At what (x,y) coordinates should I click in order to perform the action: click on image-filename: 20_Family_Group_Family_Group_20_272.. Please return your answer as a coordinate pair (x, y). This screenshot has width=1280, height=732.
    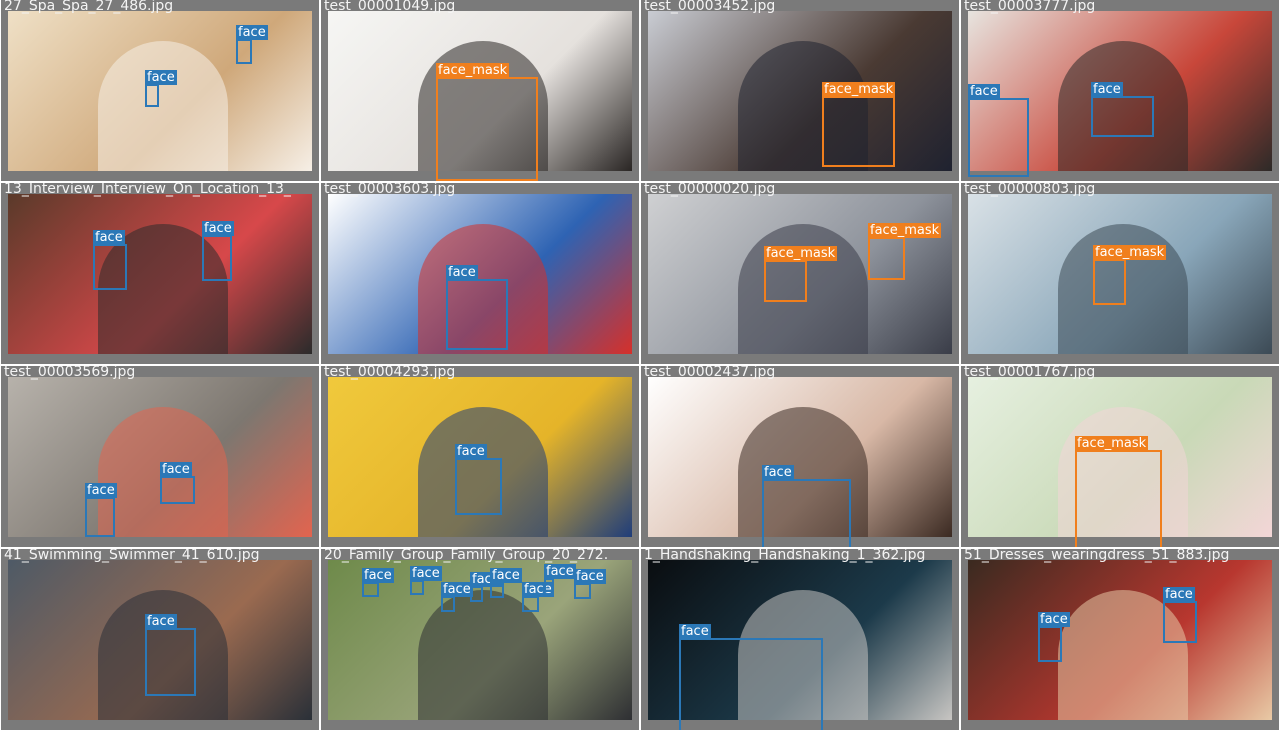
    Looking at the image, I should click on (466, 556).